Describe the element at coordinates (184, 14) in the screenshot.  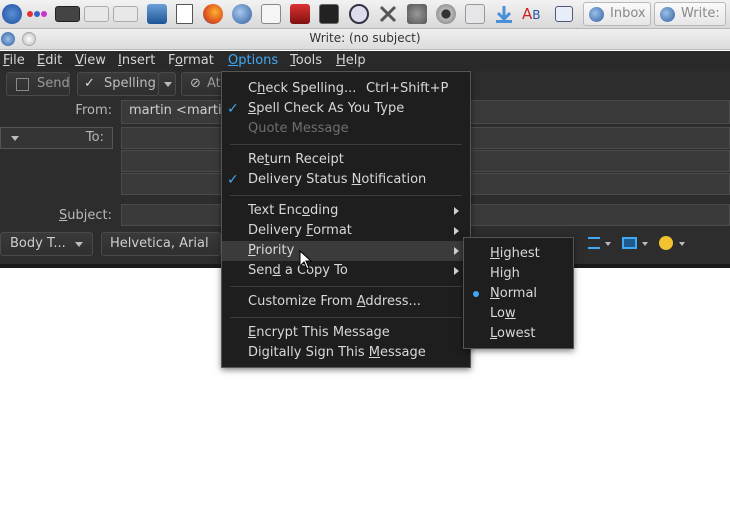
I see `document-icon` at that location.